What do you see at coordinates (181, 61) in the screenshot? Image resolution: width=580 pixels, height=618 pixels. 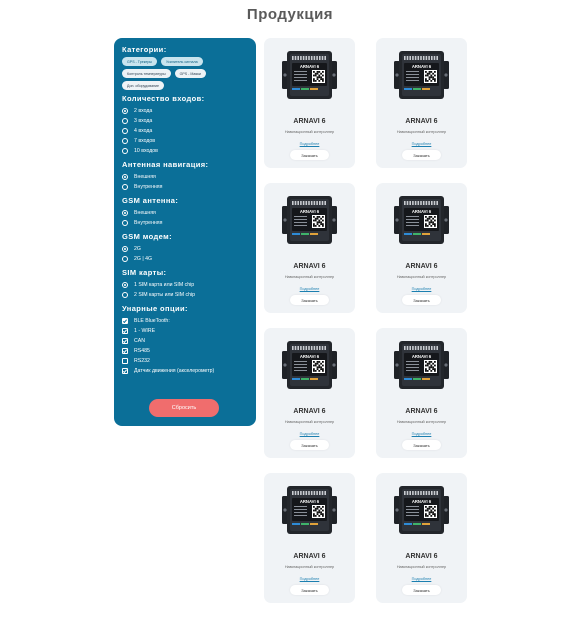 I see `category-chip-signal-amplifier: Усилитель сигнала` at bounding box center [181, 61].